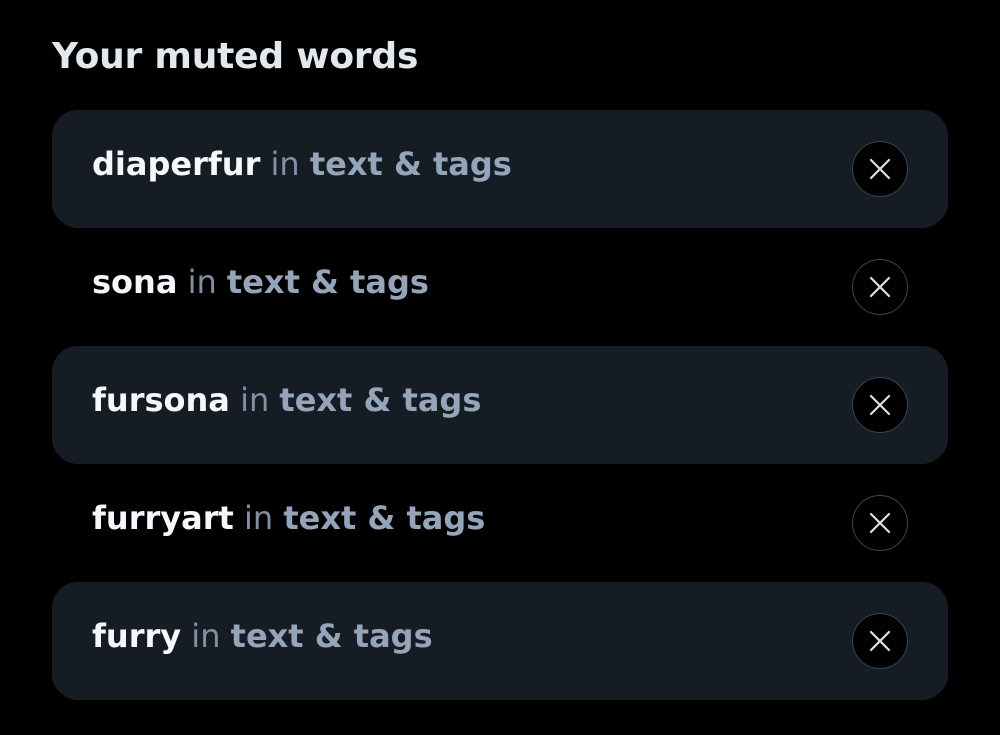  What do you see at coordinates (500, 641) in the screenshot?
I see `muted-word-row: furry in text & tags` at bounding box center [500, 641].